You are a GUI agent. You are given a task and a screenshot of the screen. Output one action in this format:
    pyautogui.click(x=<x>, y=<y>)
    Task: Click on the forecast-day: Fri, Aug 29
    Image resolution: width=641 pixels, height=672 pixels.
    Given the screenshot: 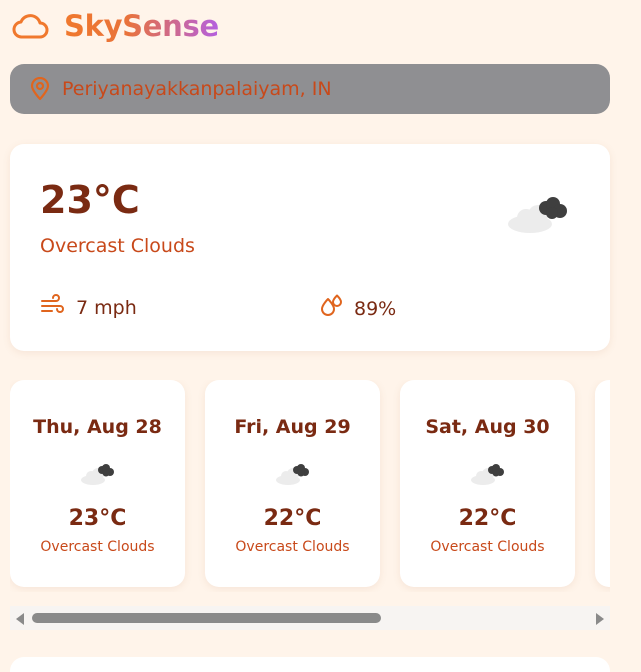 What is the action you would take?
    pyautogui.click(x=292, y=427)
    